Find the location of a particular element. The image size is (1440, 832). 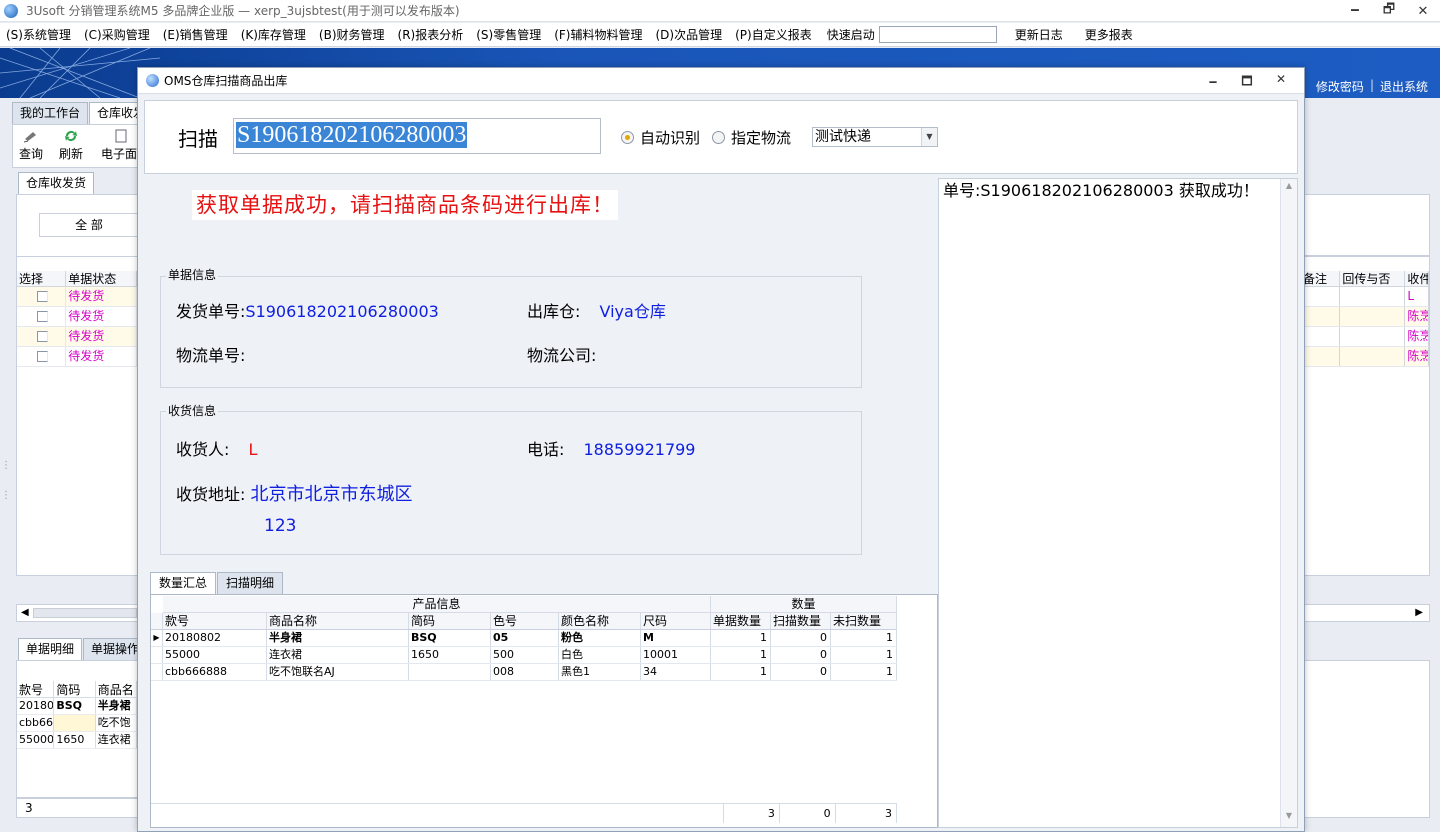

current-row-icon: ▶ is located at coordinates (157, 638).